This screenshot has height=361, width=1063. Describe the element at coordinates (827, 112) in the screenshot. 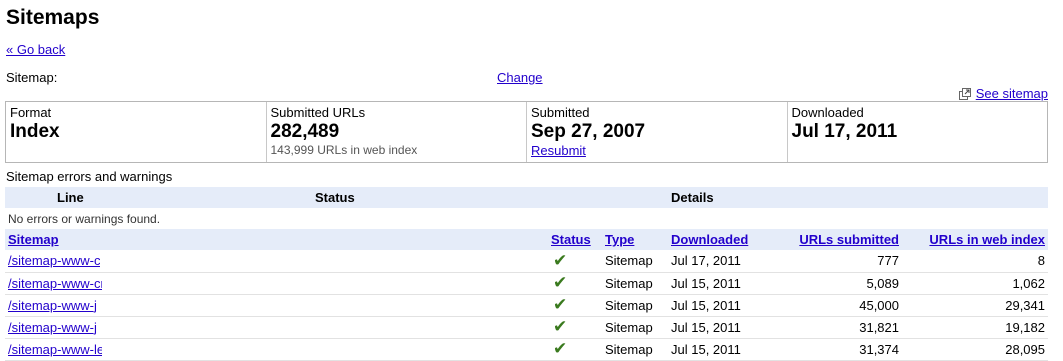

I see `downloaded-label: Downloaded` at that location.